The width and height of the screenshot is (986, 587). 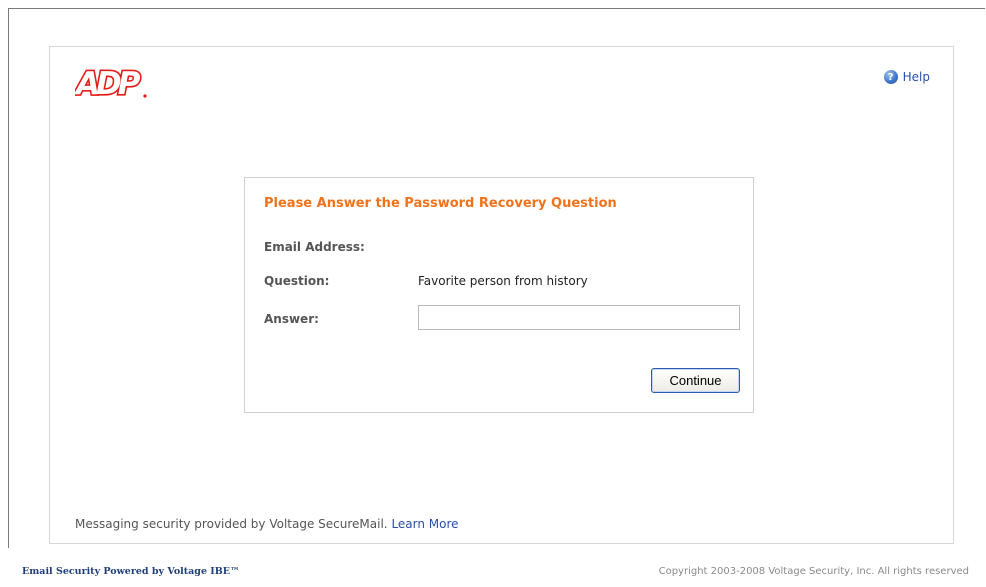 I want to click on question-value: Favorite person from history, so click(x=503, y=281).